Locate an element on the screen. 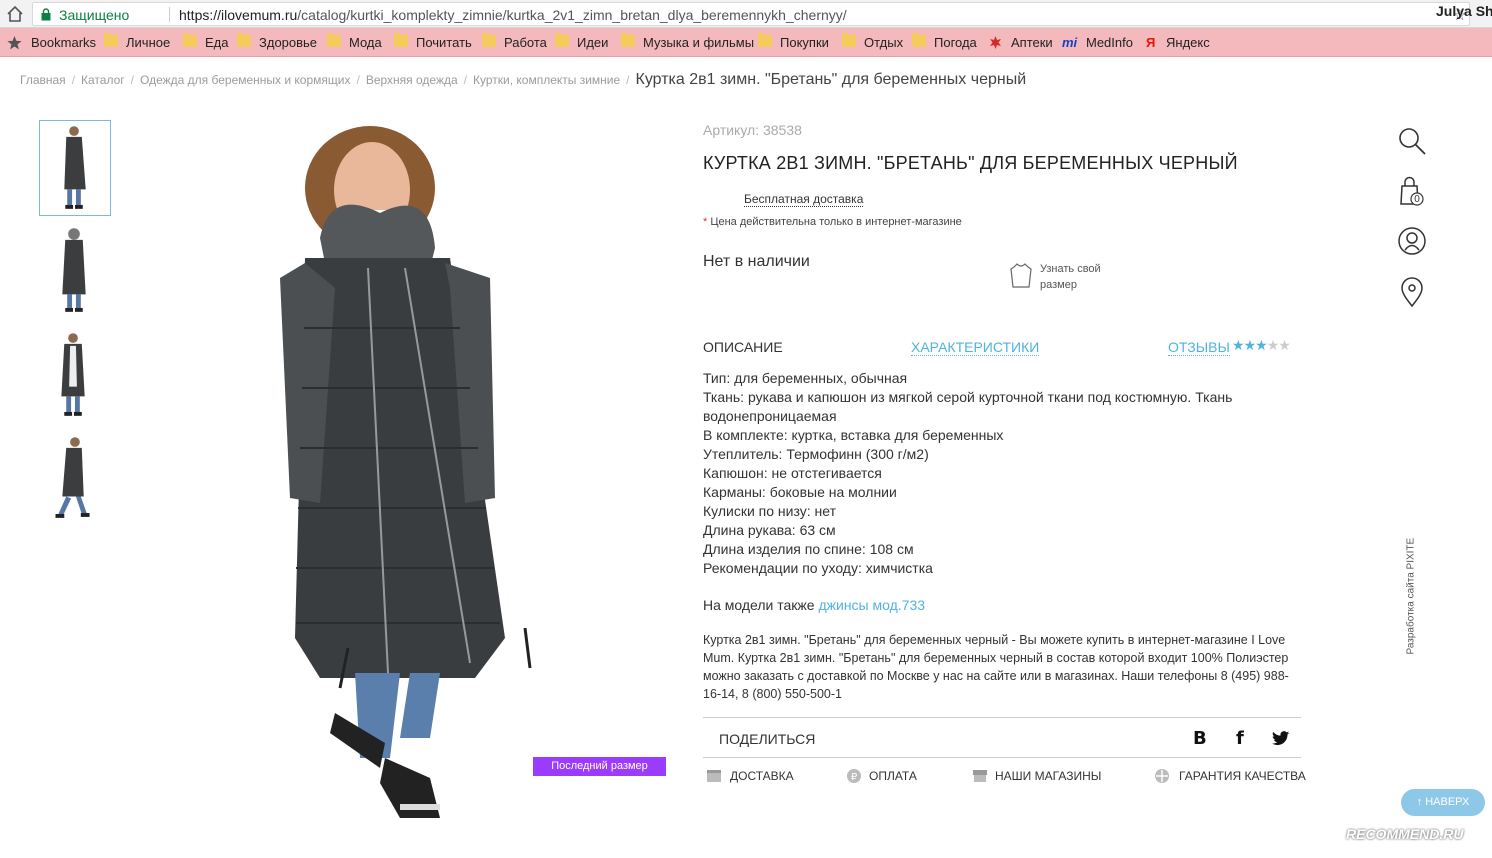  jeans-link: джинсы мод.733 is located at coordinates (871, 605).